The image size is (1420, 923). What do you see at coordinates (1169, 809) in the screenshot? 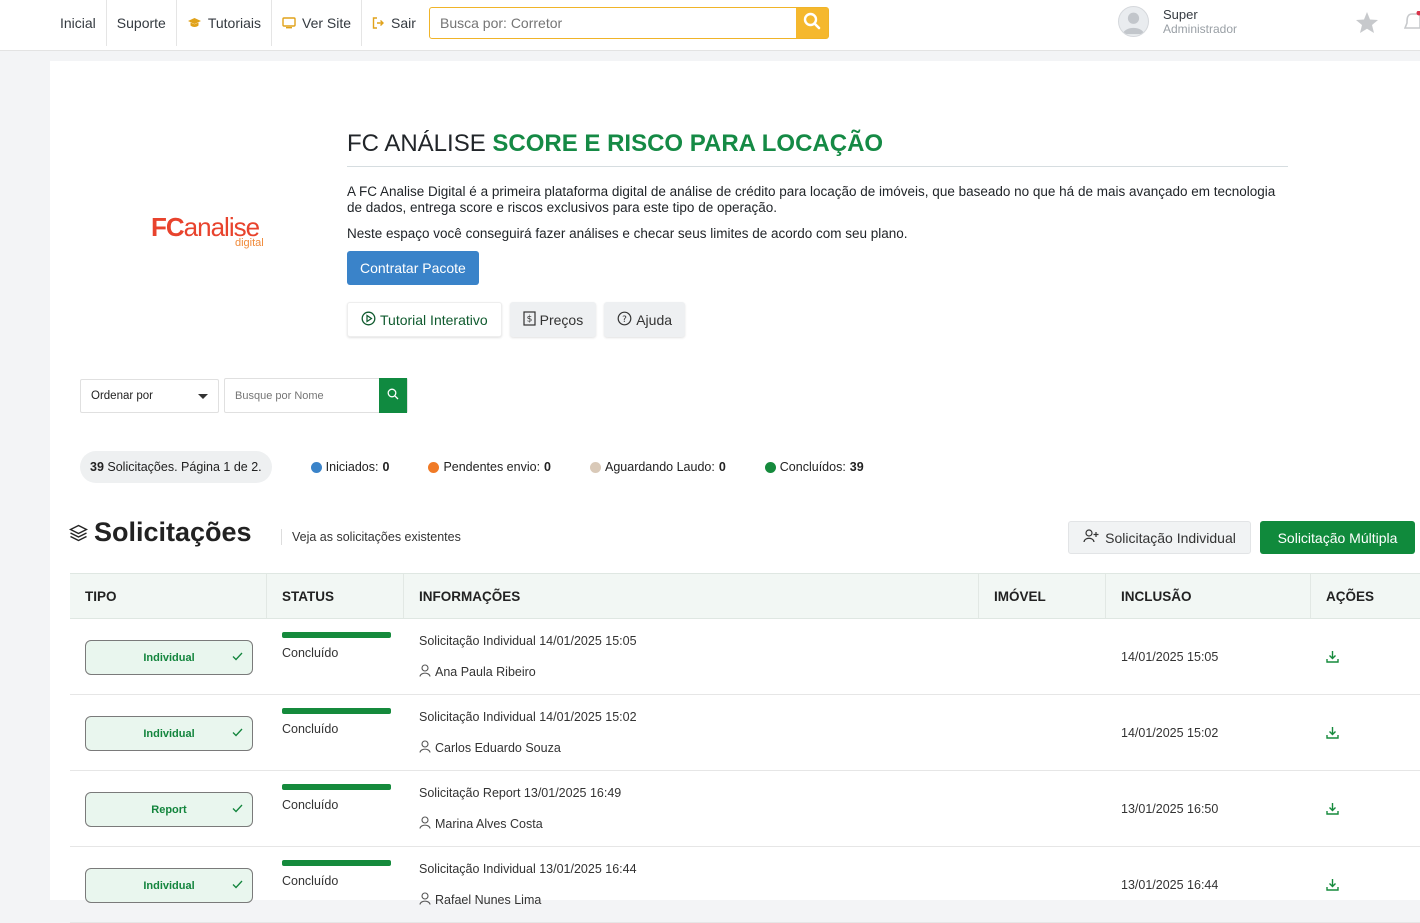
I see `inclusion-date: 13/01/2025 16:50` at bounding box center [1169, 809].